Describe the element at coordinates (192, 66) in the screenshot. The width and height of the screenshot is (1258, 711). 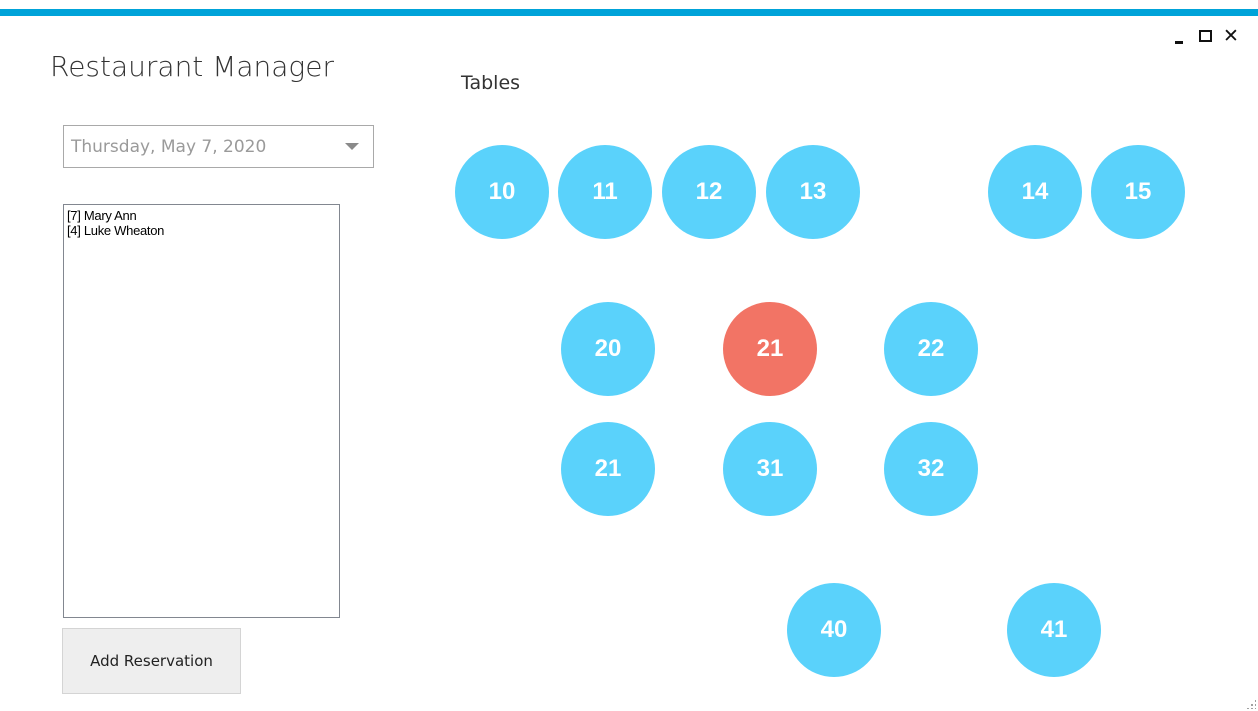
I see `app-title: Restaurant Manager` at that location.